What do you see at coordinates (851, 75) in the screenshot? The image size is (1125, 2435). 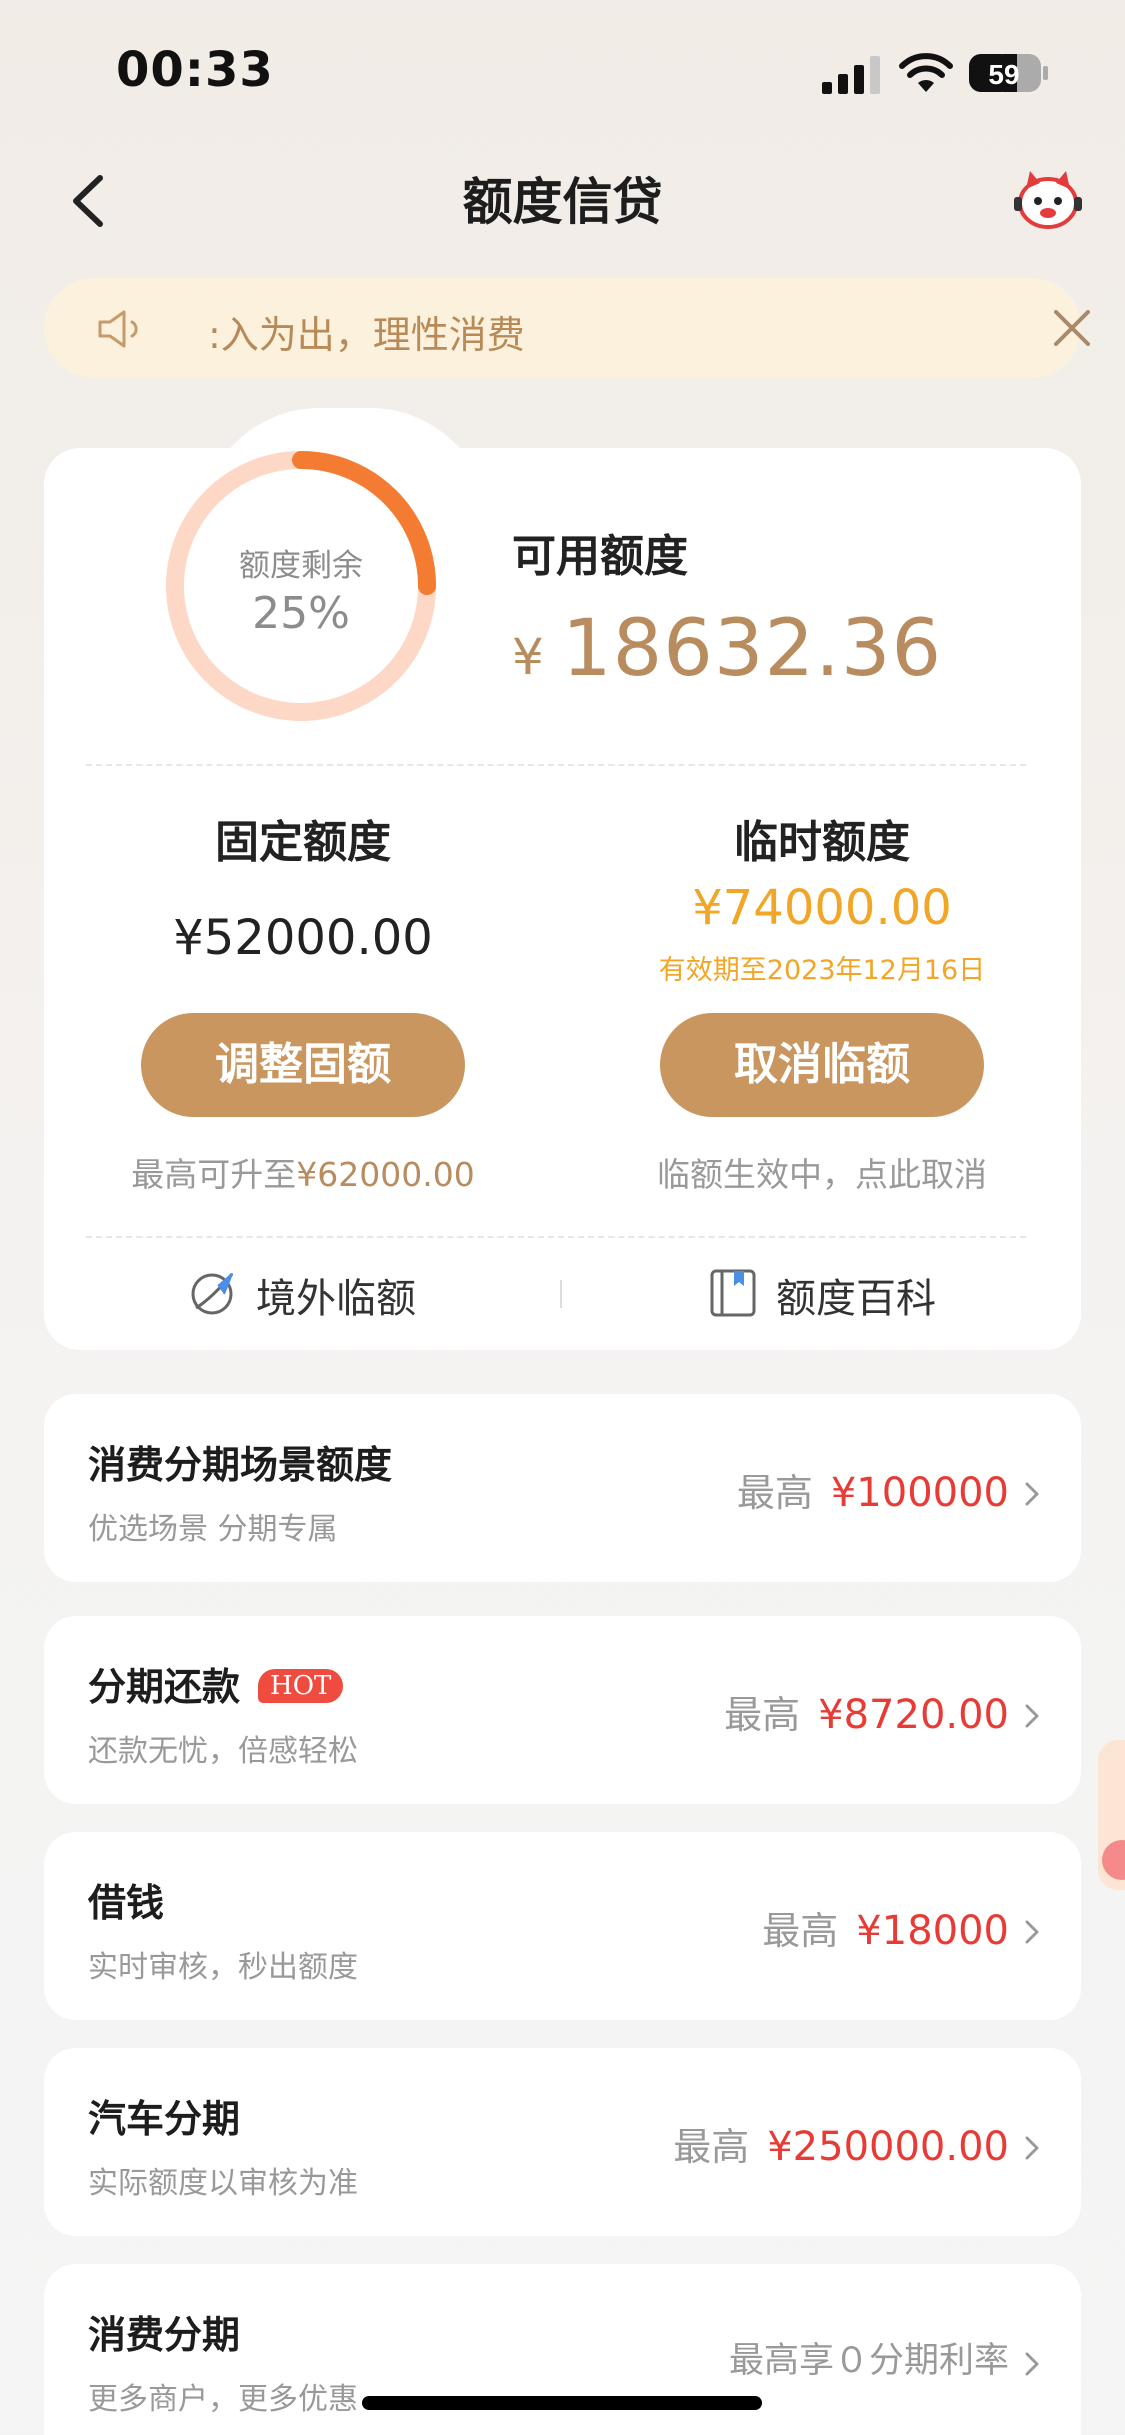 I see `cellular-signal-icon` at bounding box center [851, 75].